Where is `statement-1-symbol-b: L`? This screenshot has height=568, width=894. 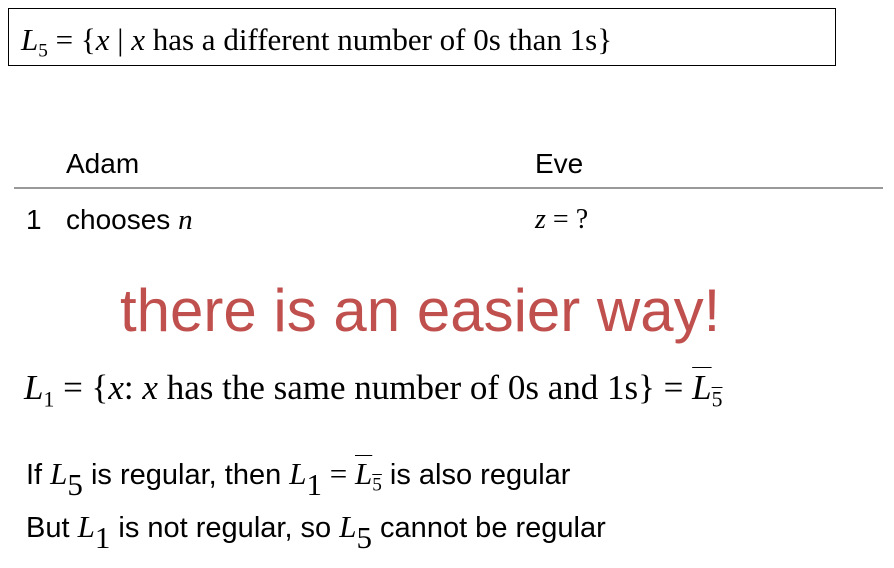
statement-1-symbol-b: L is located at coordinates (298, 473).